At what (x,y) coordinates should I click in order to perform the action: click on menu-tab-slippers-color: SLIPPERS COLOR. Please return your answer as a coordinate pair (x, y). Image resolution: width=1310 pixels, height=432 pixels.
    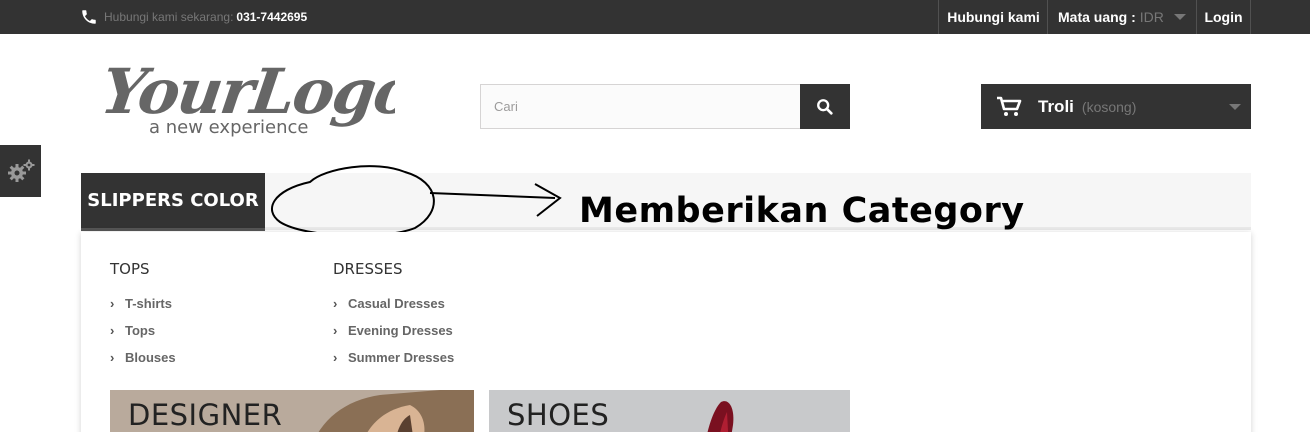
    Looking at the image, I should click on (173, 202).